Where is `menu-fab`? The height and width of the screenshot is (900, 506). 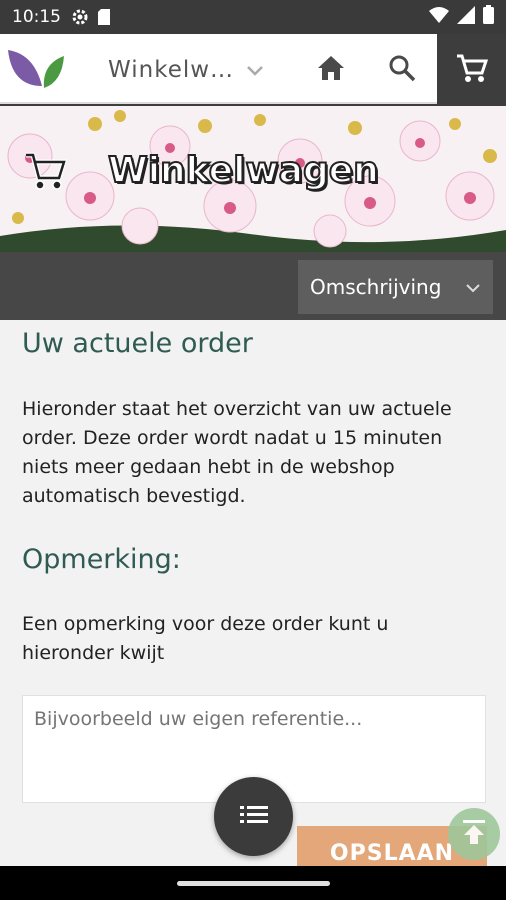 menu-fab is located at coordinates (253, 816).